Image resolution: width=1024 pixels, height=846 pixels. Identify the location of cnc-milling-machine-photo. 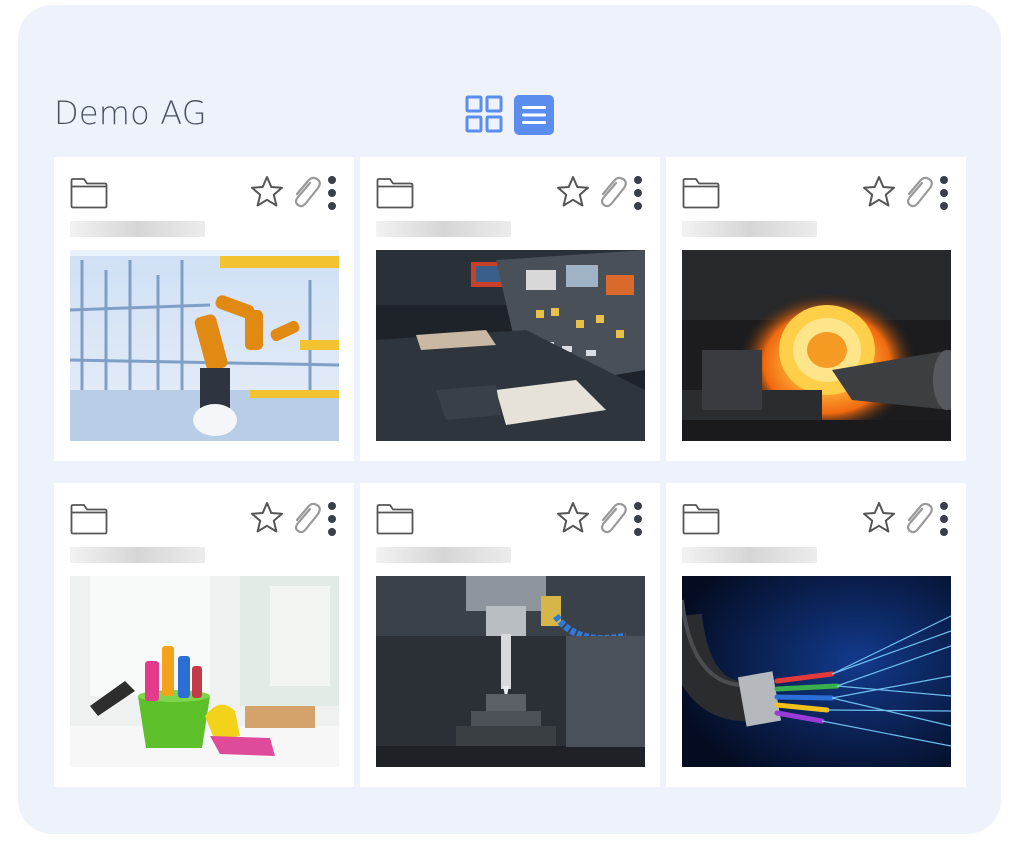
(510, 671).